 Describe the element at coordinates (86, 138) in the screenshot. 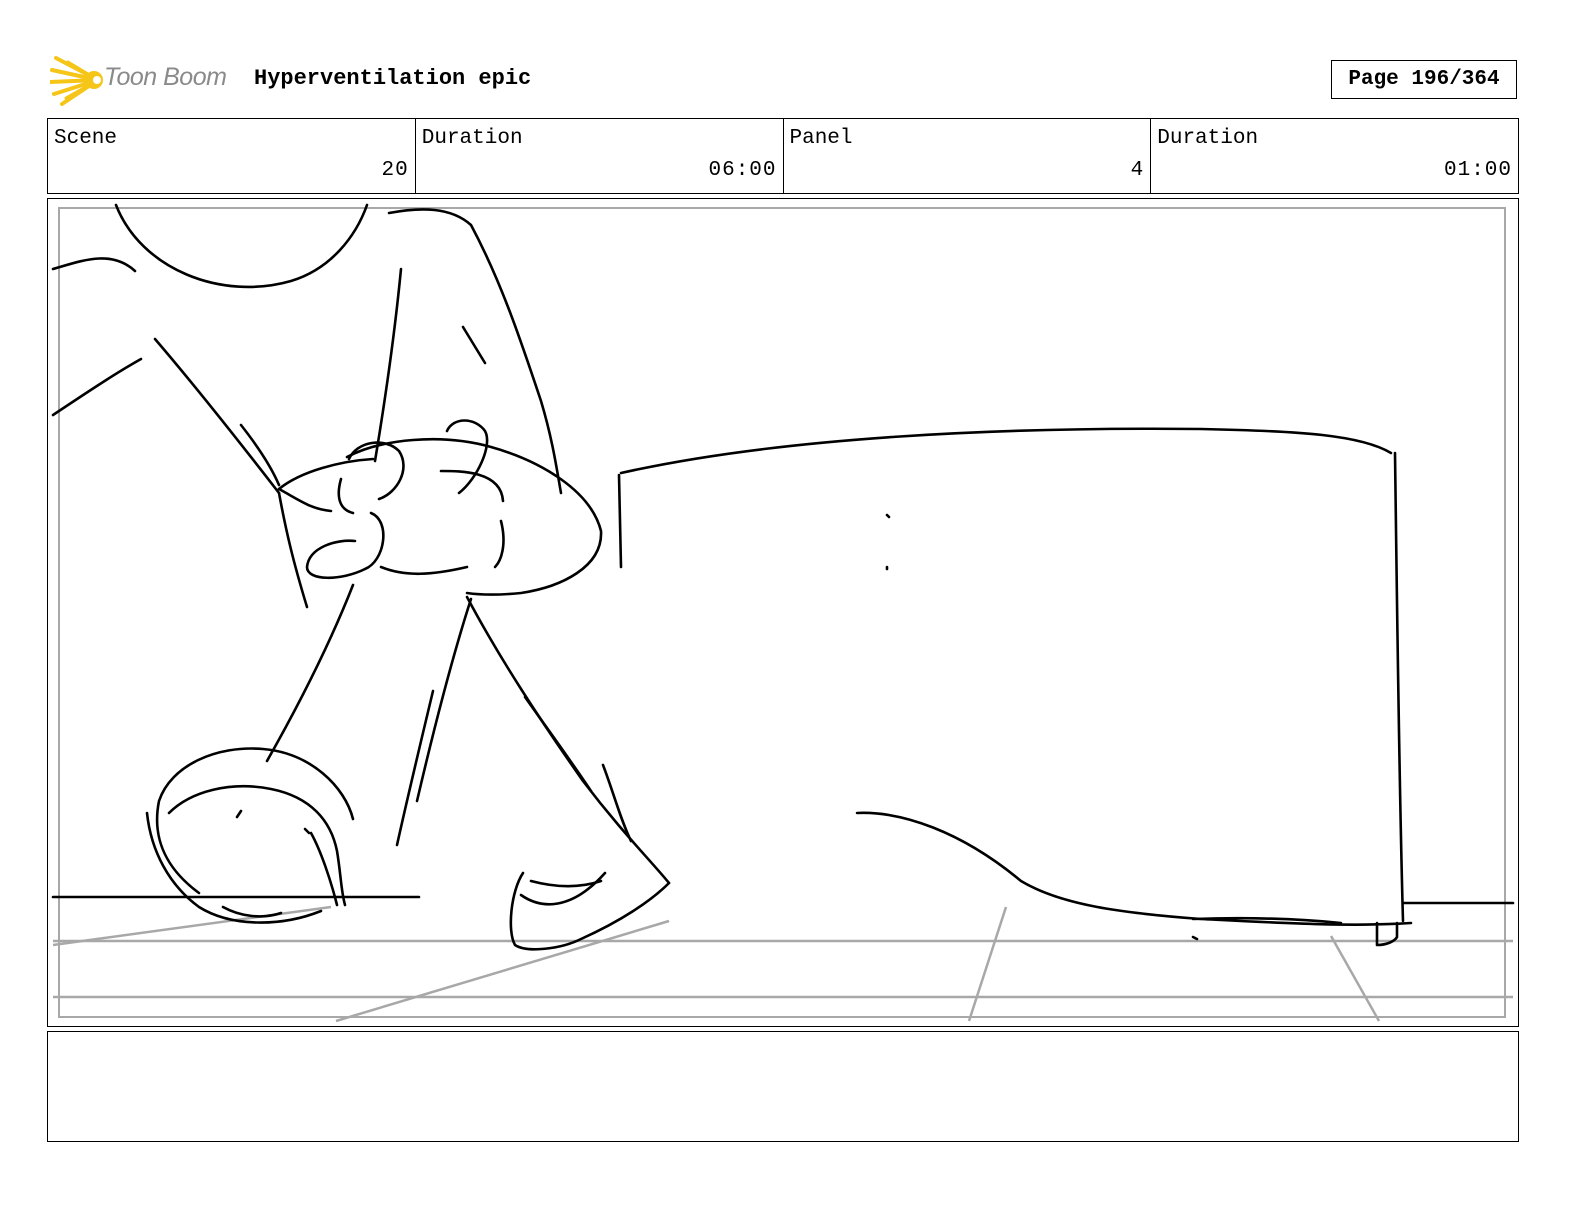

I see `scene-label: Scene` at that location.